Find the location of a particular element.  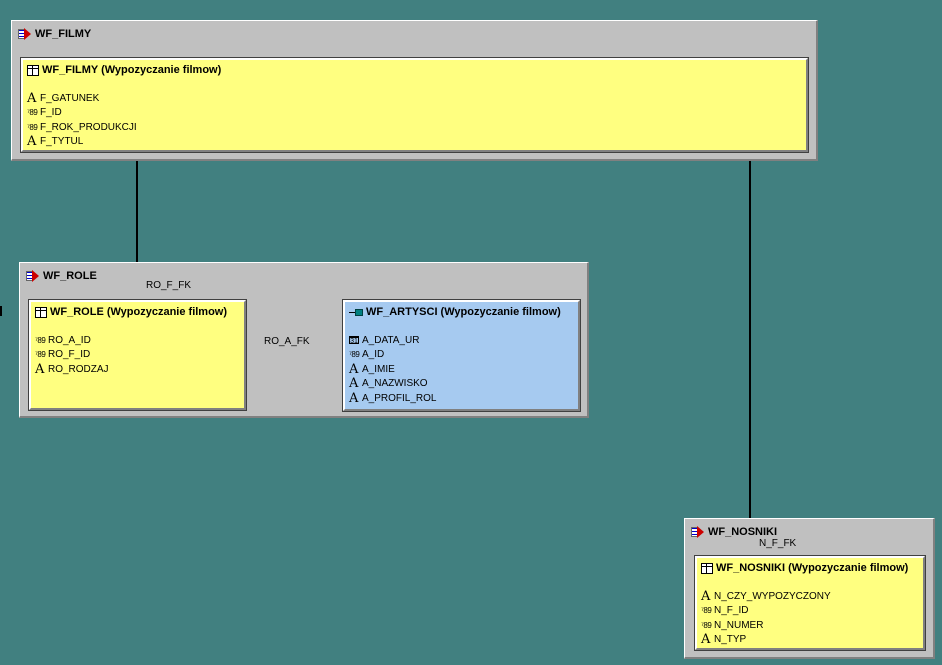

folder-title-label: WF_FILMY is located at coordinates (63, 34).